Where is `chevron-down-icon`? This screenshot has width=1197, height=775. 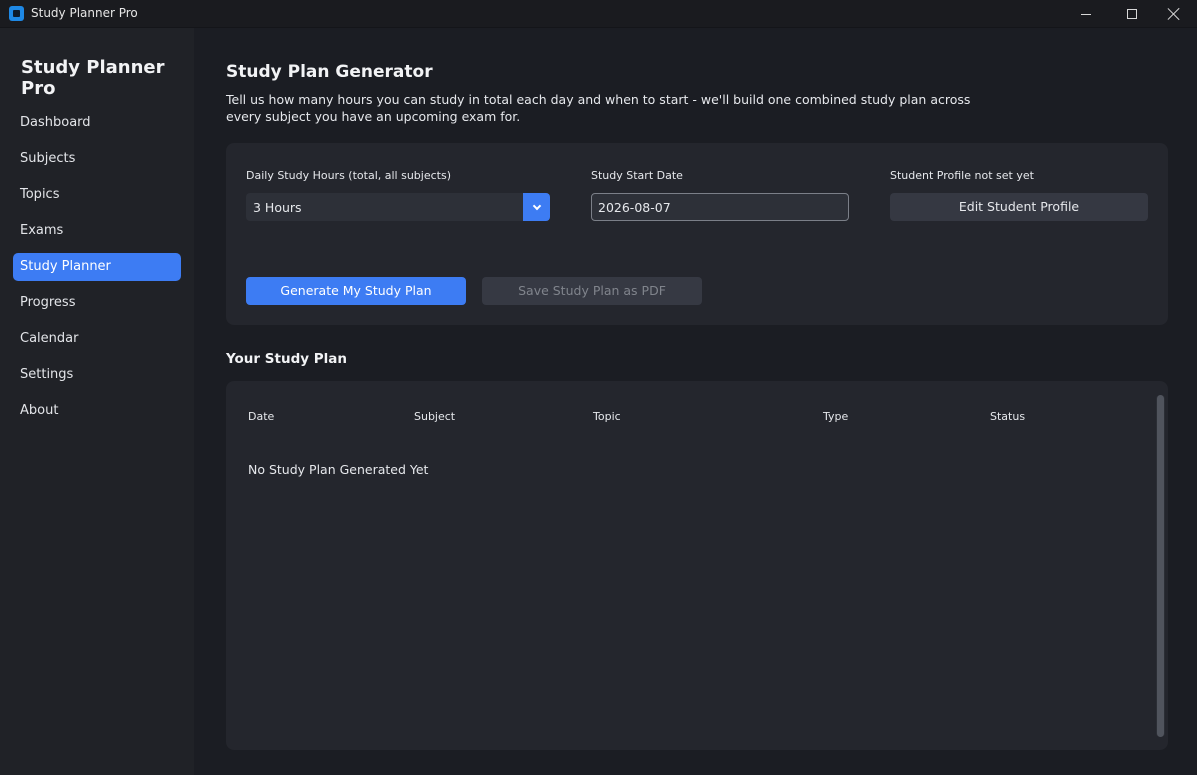 chevron-down-icon is located at coordinates (536, 205).